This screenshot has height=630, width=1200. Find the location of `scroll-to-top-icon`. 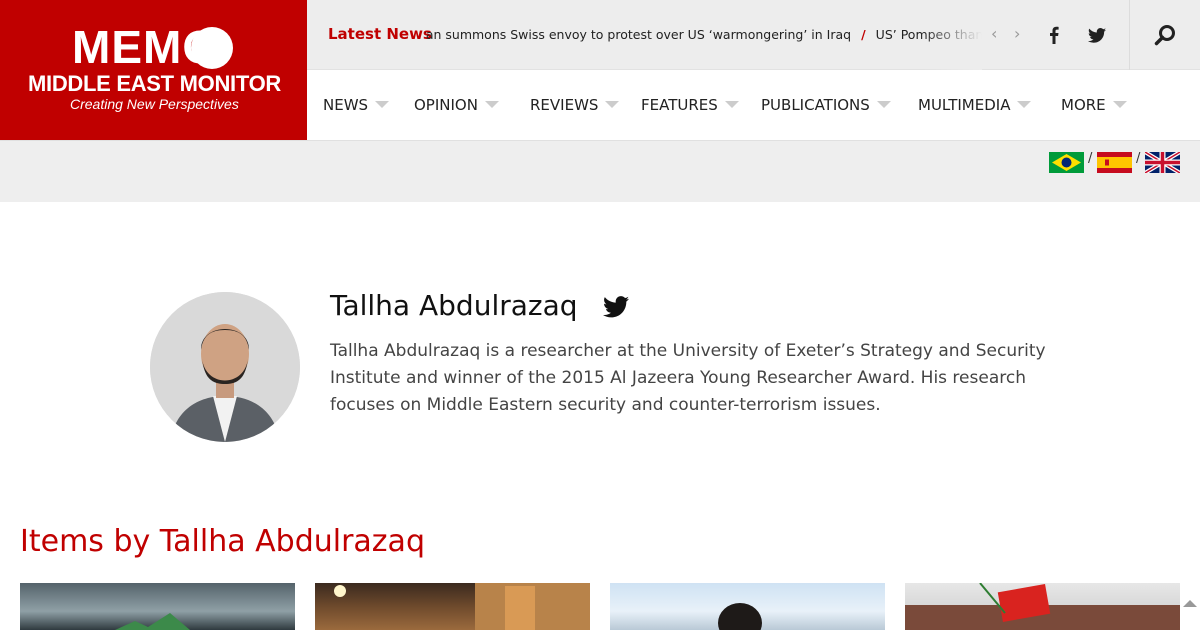

scroll-to-top-icon is located at coordinates (1190, 603).